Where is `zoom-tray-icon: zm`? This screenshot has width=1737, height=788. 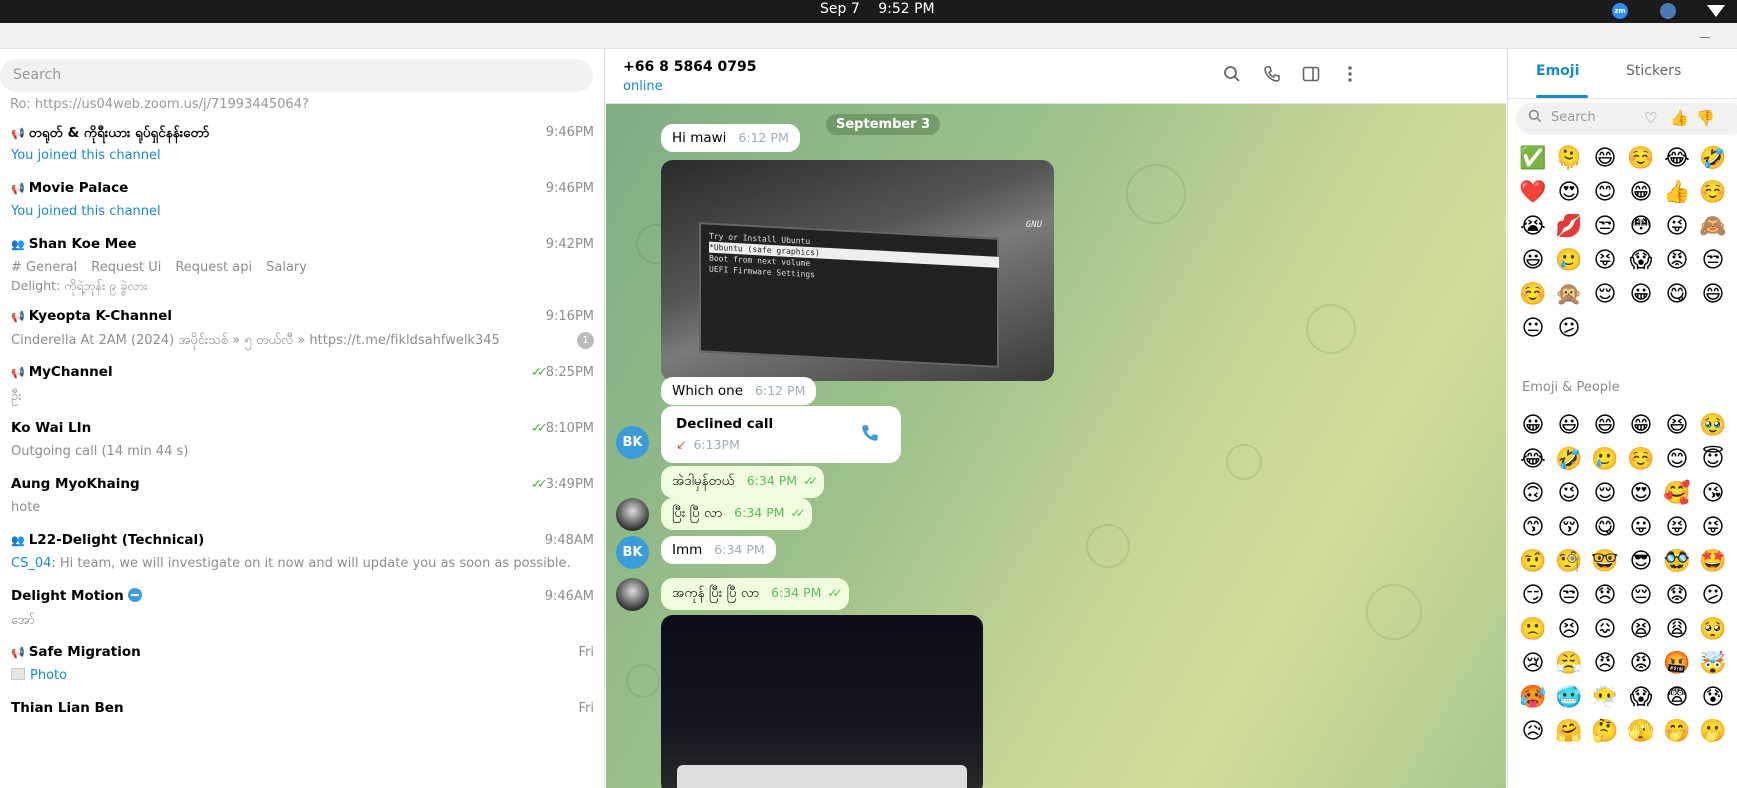 zoom-tray-icon: zm is located at coordinates (1620, 11).